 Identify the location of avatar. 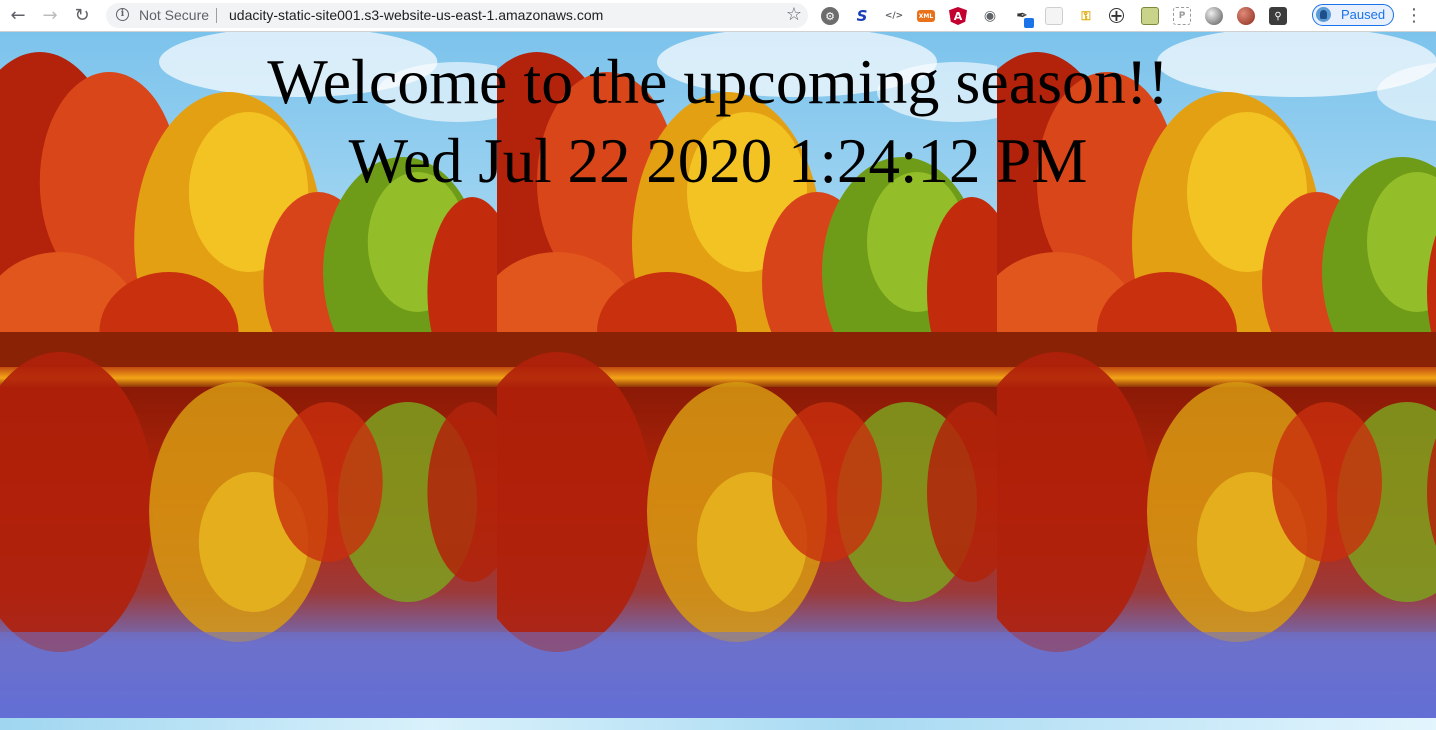
(1323, 14).